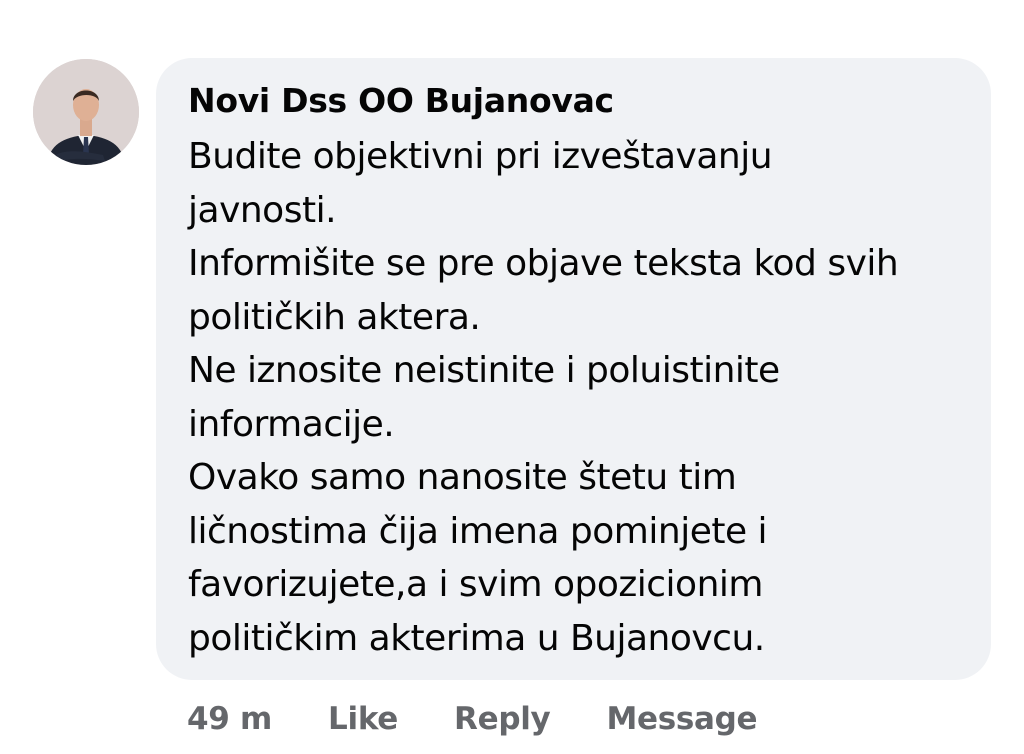 The height and width of the screenshot is (754, 1024). Describe the element at coordinates (363, 719) in the screenshot. I see `like-button: Like` at that location.